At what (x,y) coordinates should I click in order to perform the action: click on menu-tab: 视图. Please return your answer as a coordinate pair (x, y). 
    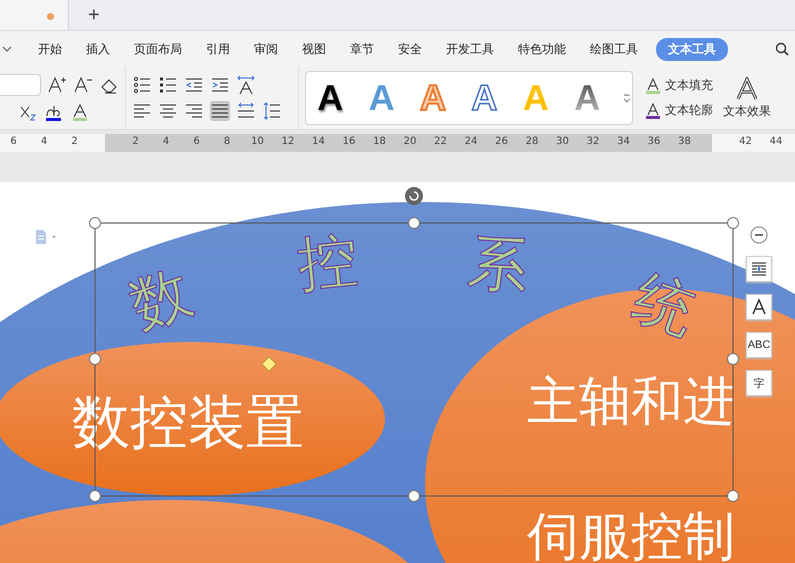
    Looking at the image, I should click on (314, 49).